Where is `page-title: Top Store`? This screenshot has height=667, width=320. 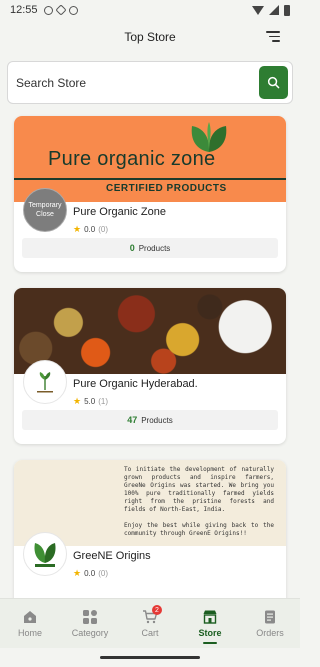 page-title: Top Store is located at coordinates (150, 37).